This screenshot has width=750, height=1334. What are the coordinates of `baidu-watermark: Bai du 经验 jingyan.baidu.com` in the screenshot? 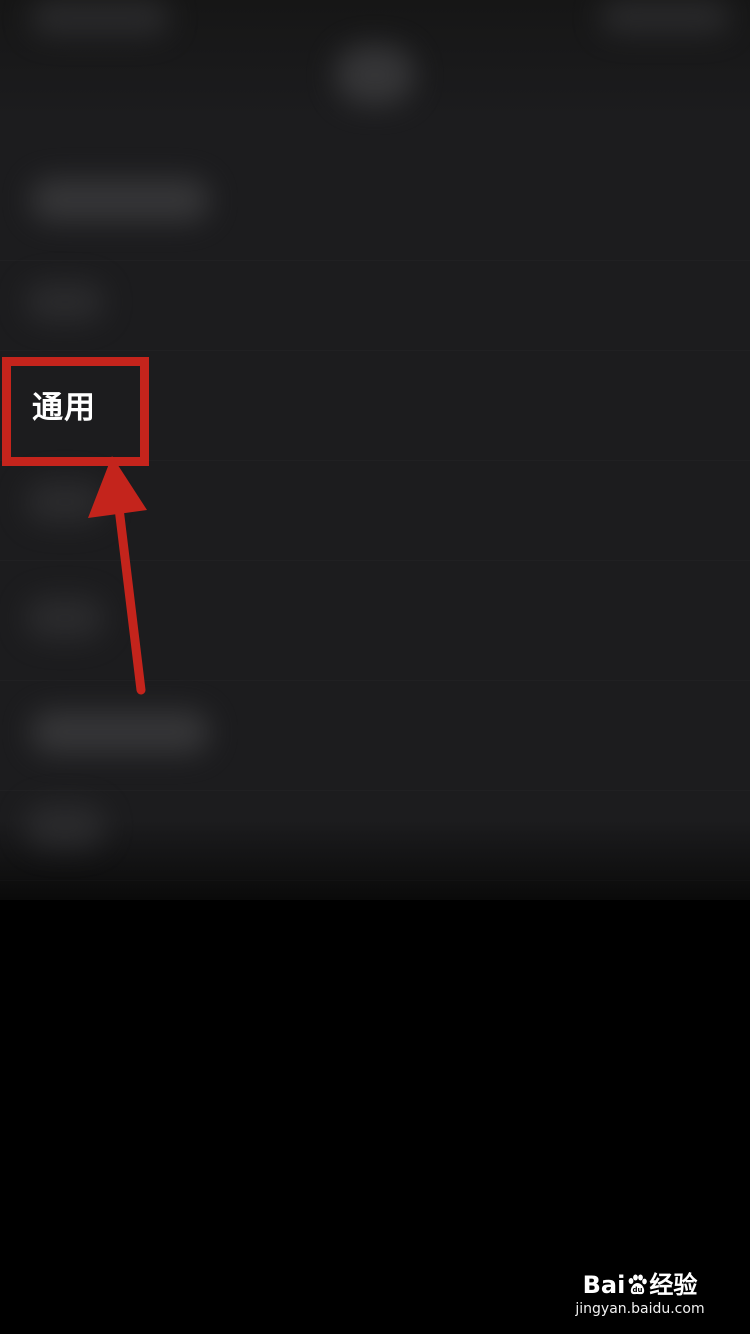 It's located at (640, 1294).